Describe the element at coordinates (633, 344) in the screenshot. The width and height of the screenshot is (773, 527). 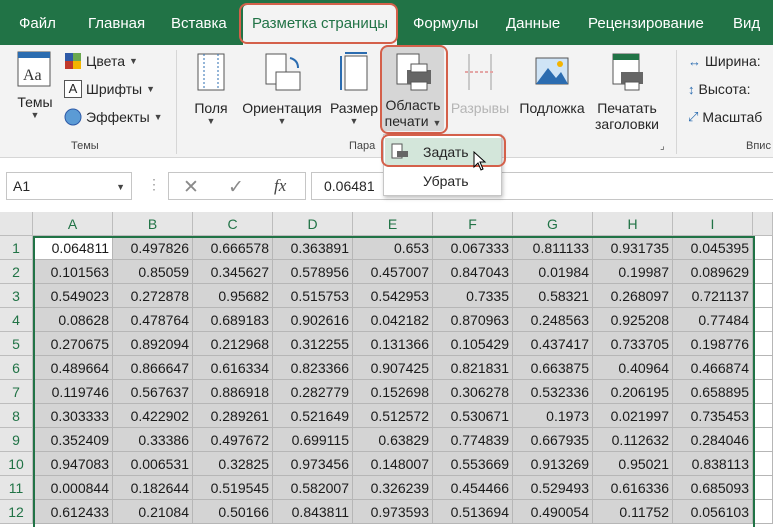
I see `cell: 0.733705` at that location.